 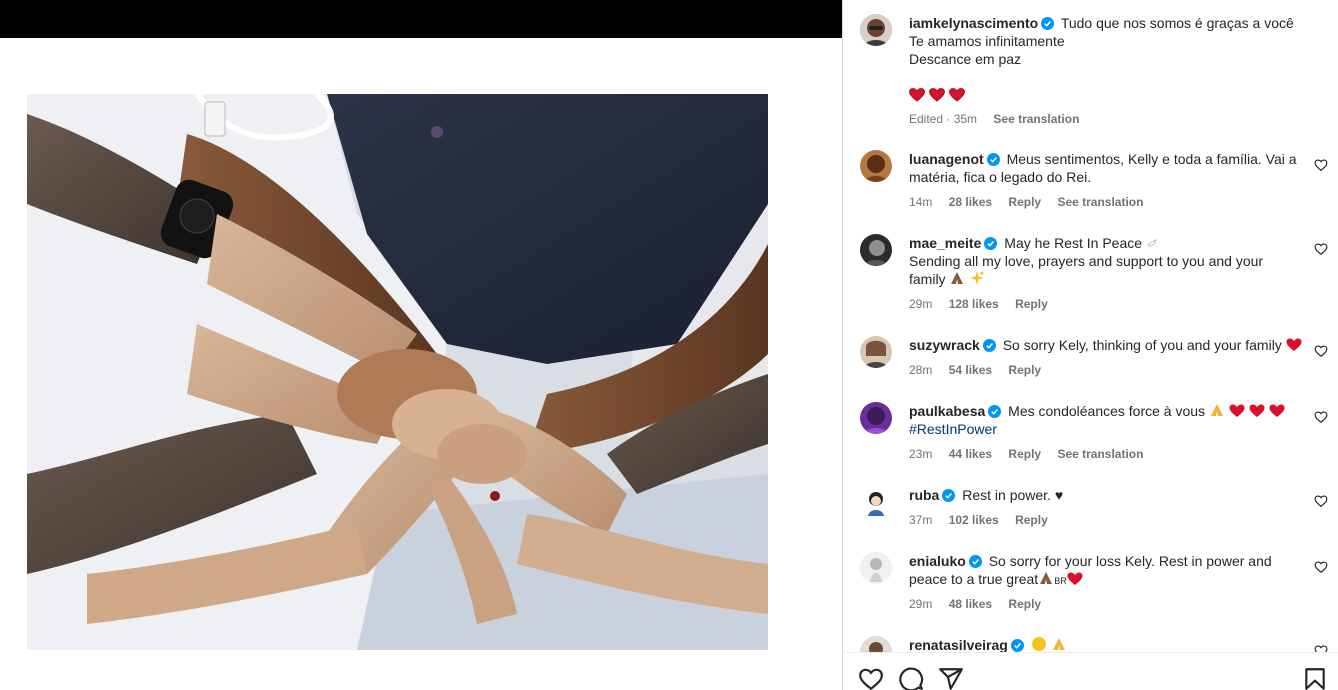 What do you see at coordinates (944, 345) in the screenshot?
I see `username: suzywrack` at bounding box center [944, 345].